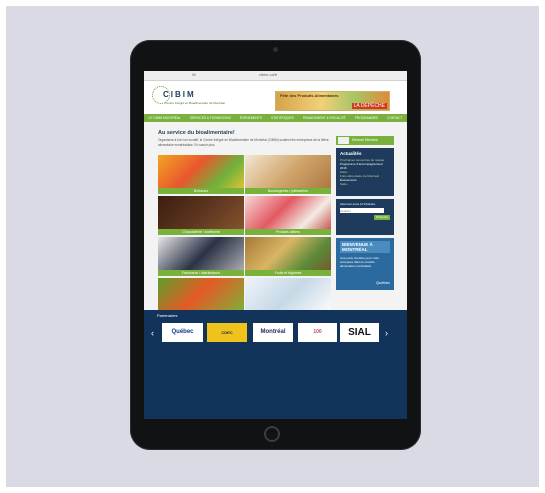  I want to click on category-tile: Fabricants / distributeurs, so click(201, 256).